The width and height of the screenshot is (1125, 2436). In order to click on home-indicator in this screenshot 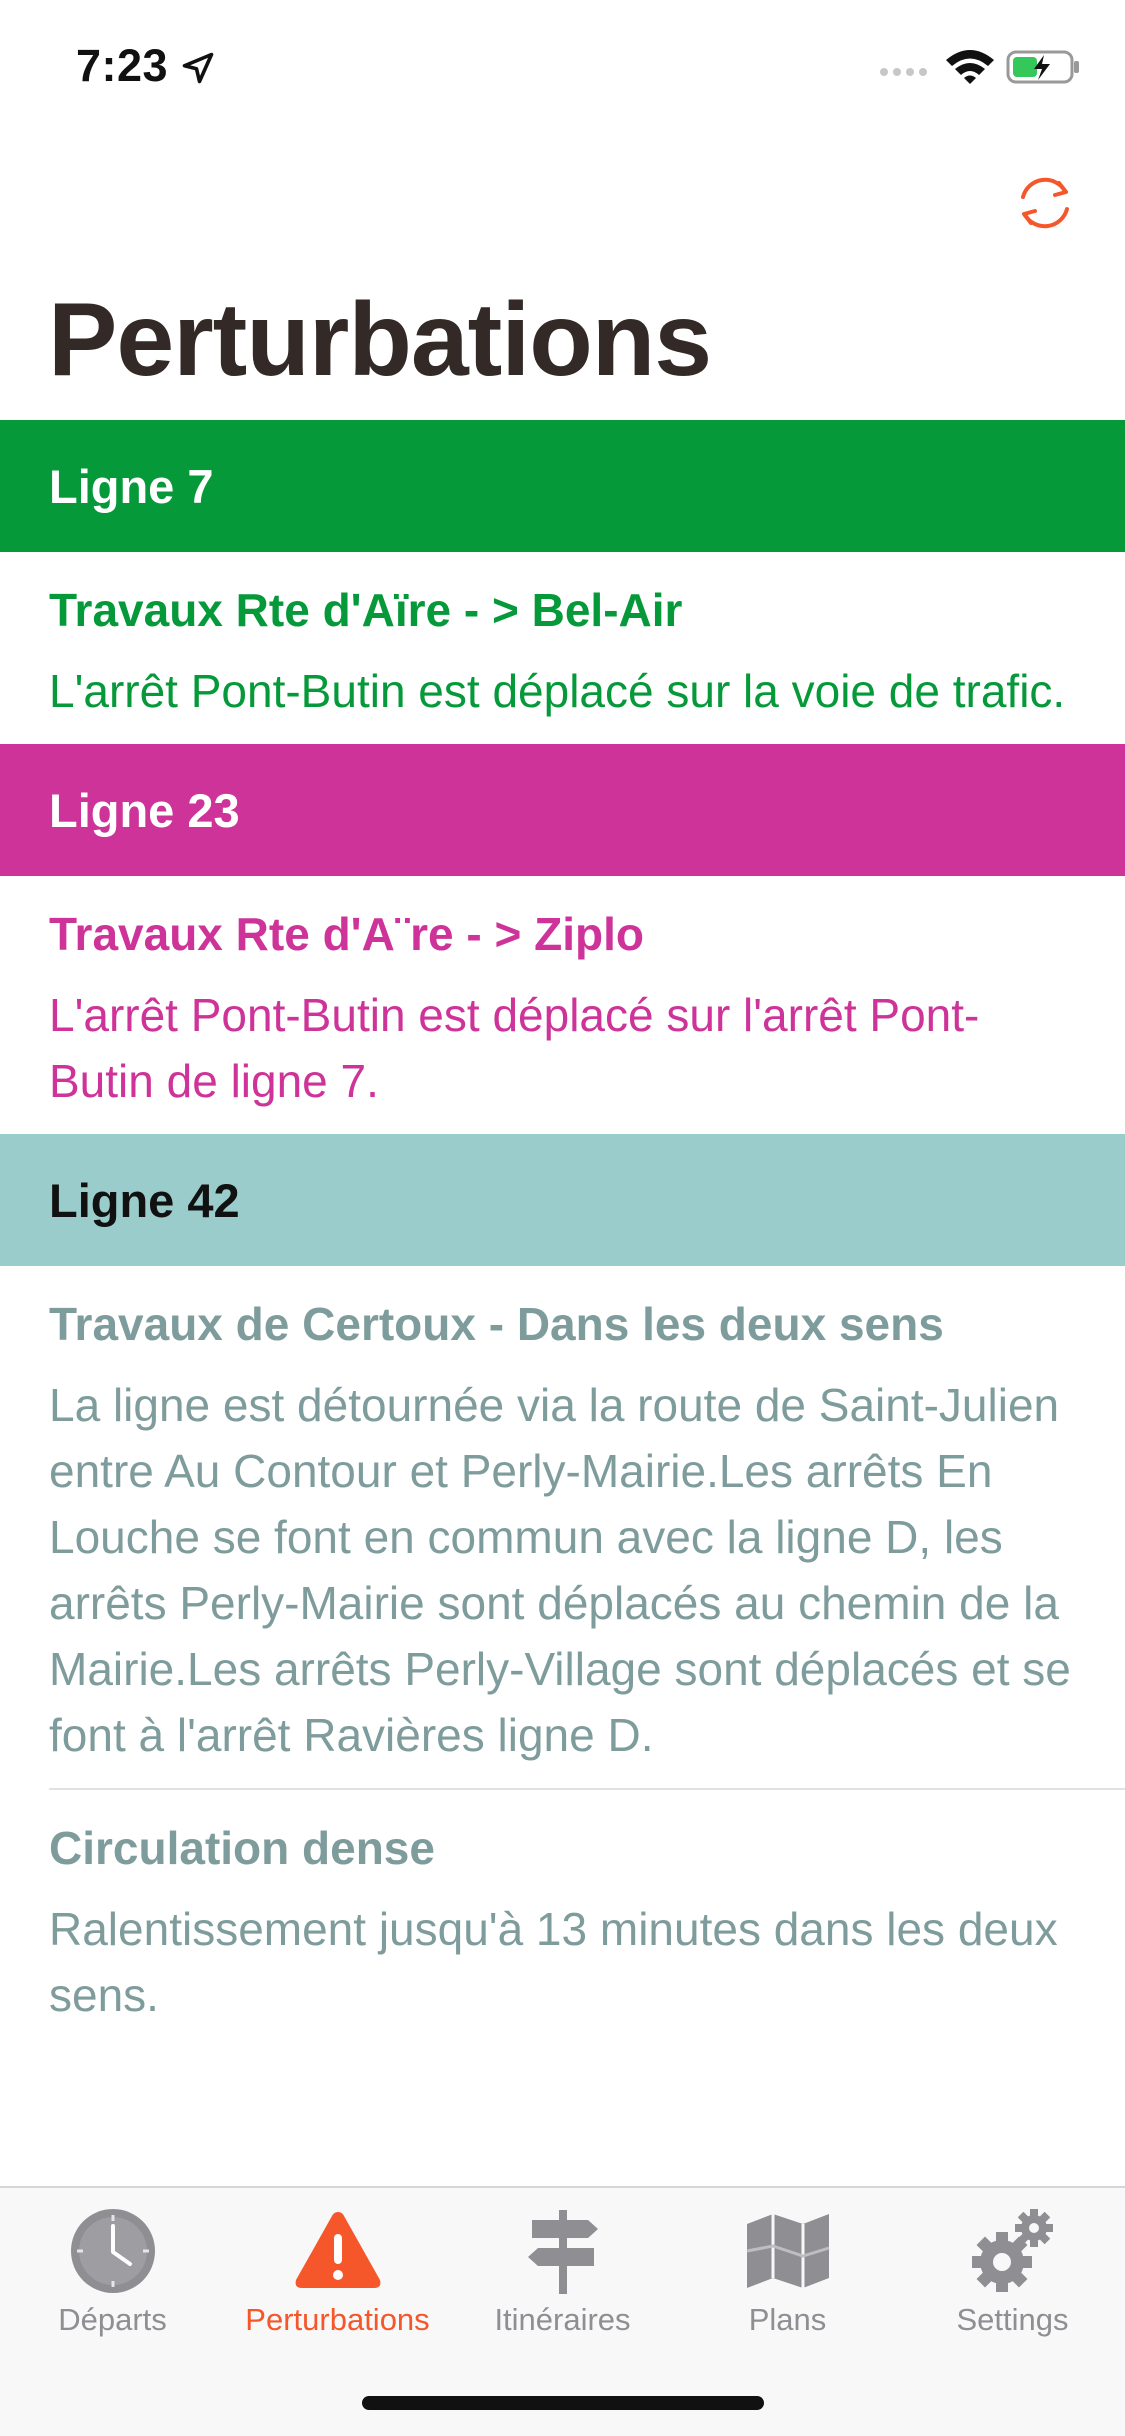, I will do `click(563, 2403)`.